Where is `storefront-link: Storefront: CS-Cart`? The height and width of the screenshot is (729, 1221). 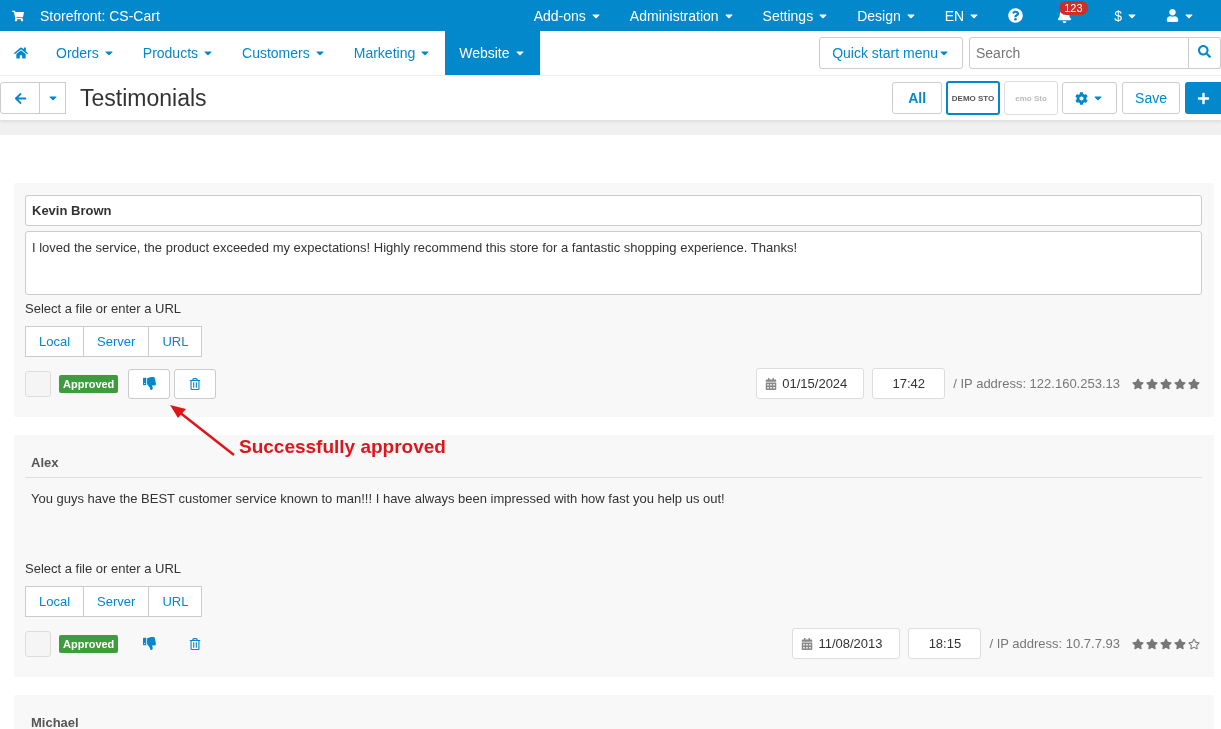
storefront-link: Storefront: CS-Cart is located at coordinates (92, 15).